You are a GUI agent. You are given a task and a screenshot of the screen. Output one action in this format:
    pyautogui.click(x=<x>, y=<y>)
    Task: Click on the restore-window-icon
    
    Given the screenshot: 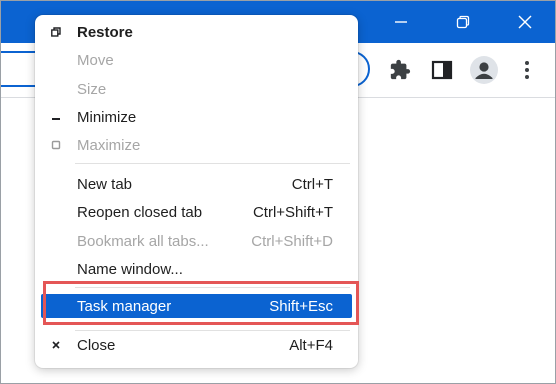 What is the action you would take?
    pyautogui.click(x=463, y=21)
    